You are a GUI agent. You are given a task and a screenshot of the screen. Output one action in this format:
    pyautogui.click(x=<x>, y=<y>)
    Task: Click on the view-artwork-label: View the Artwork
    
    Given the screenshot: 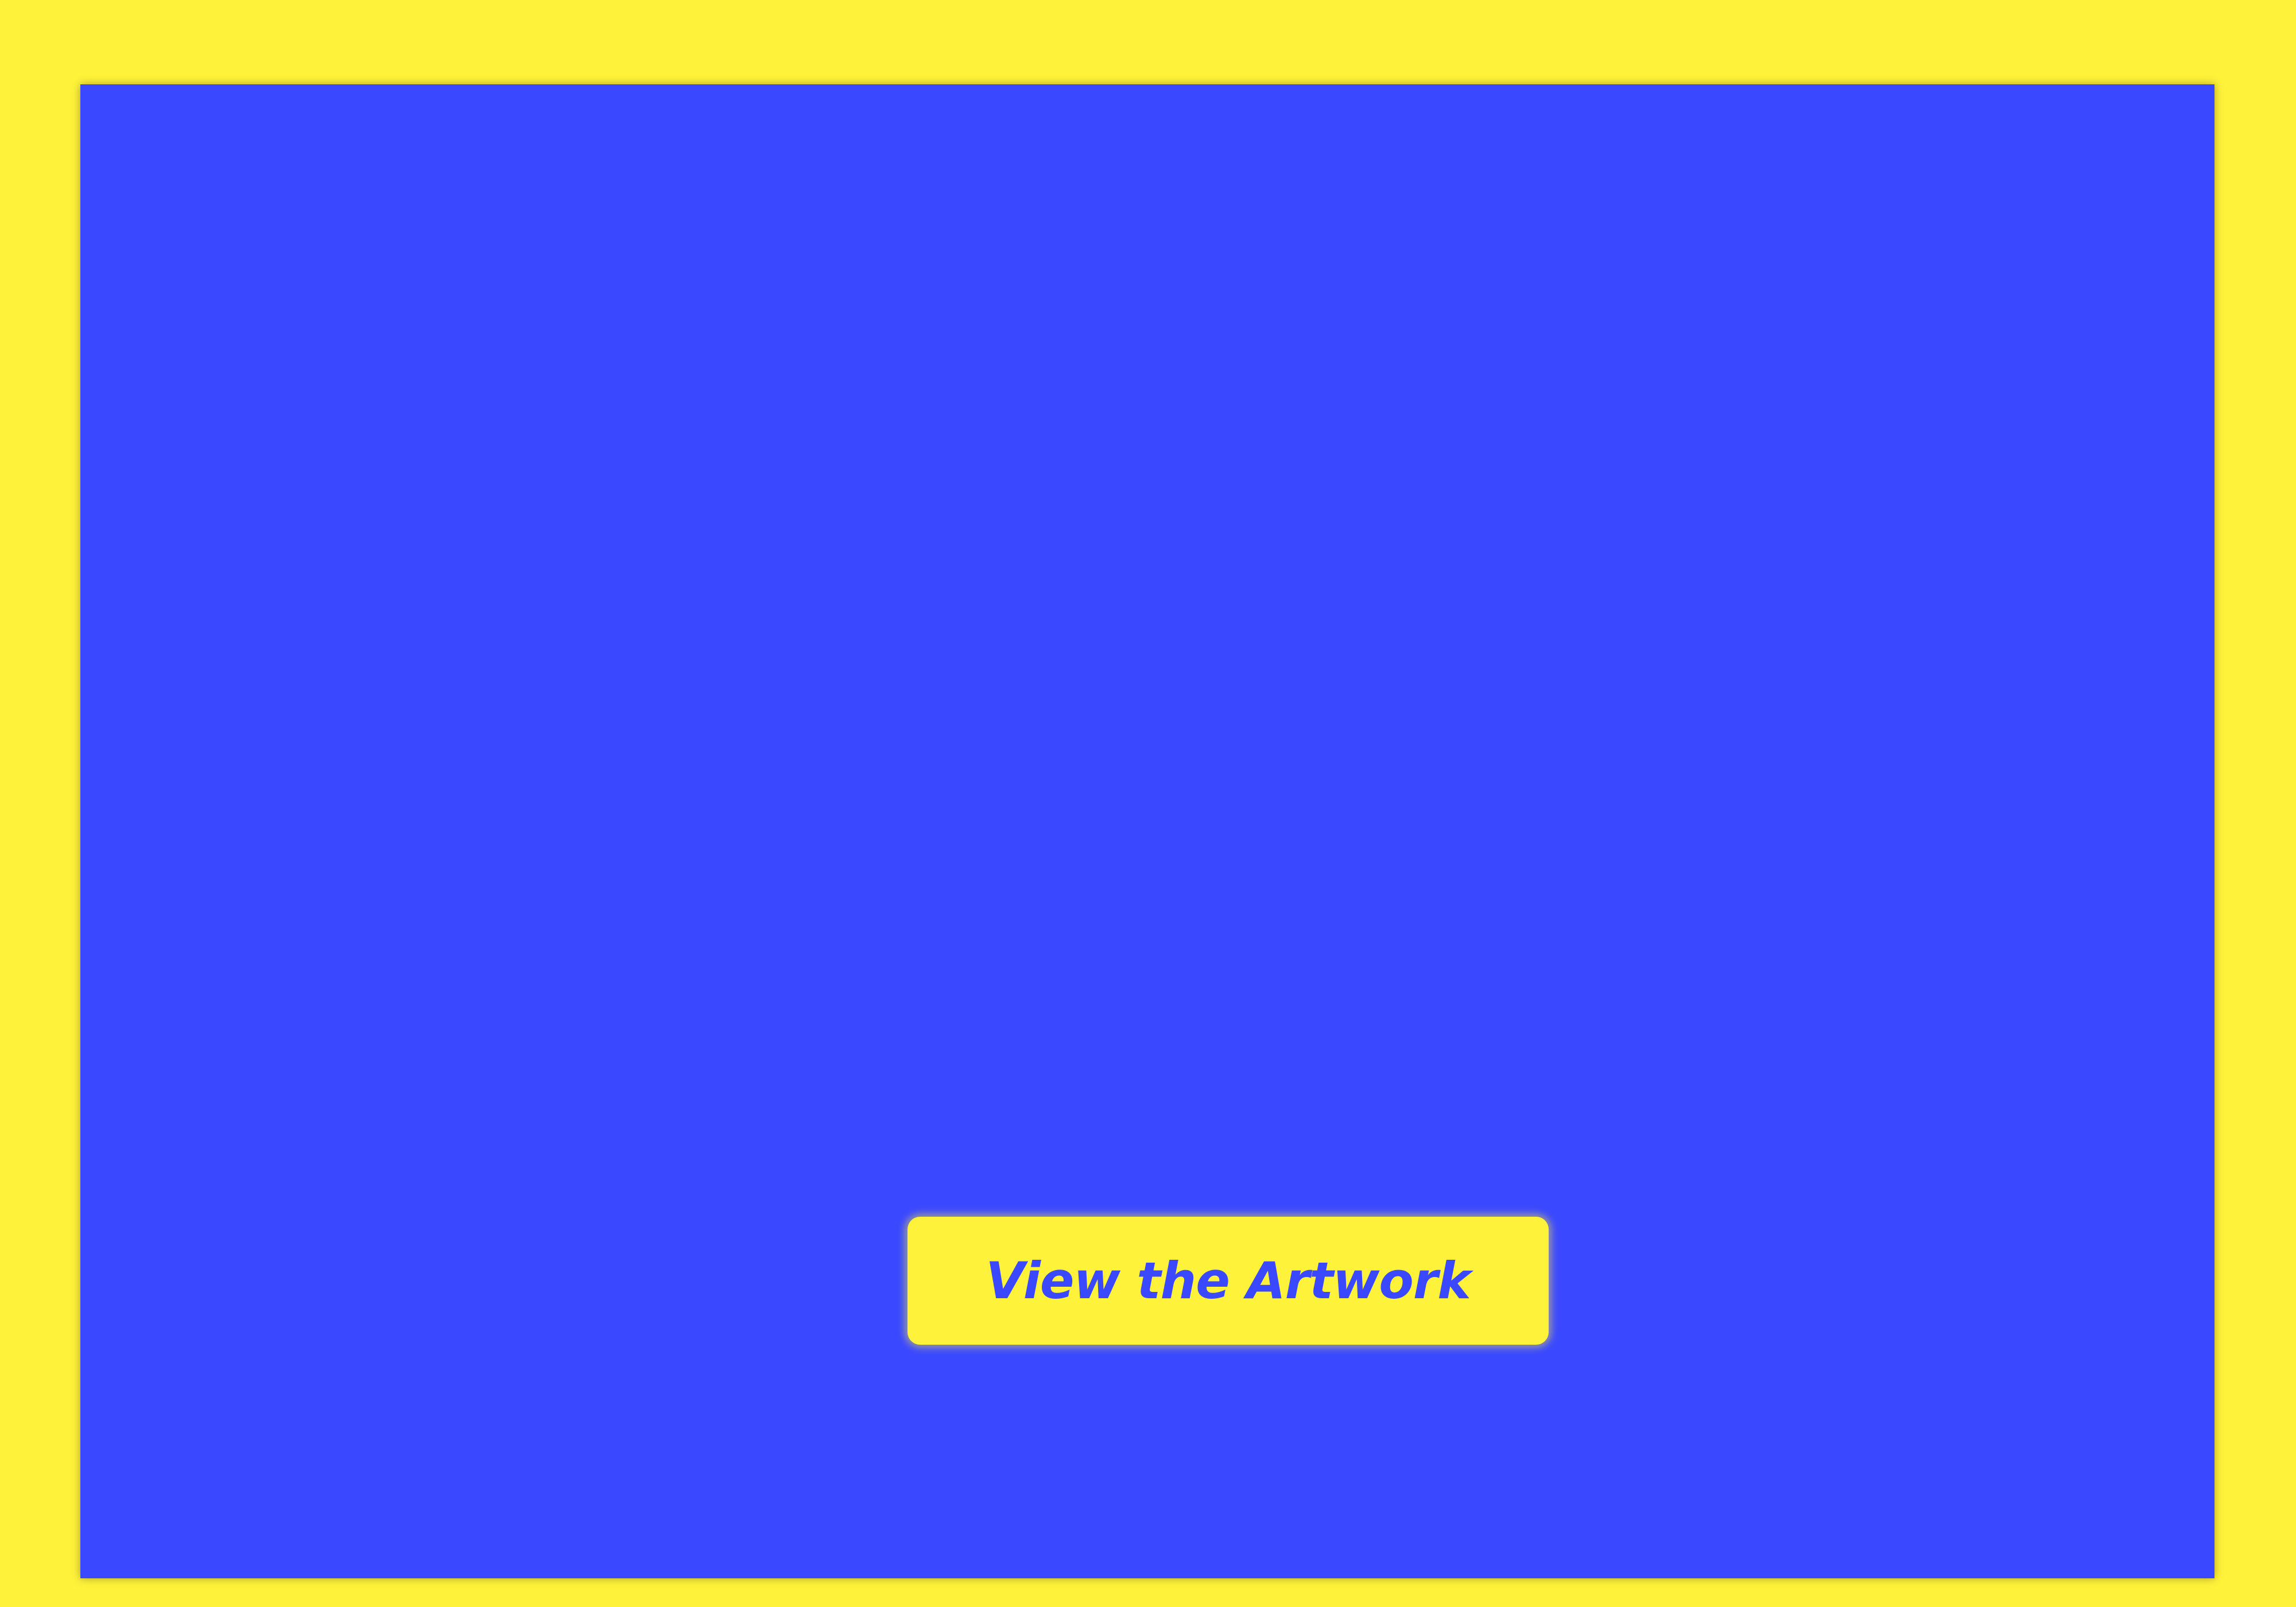 What is the action you would take?
    pyautogui.click(x=1228, y=1280)
    